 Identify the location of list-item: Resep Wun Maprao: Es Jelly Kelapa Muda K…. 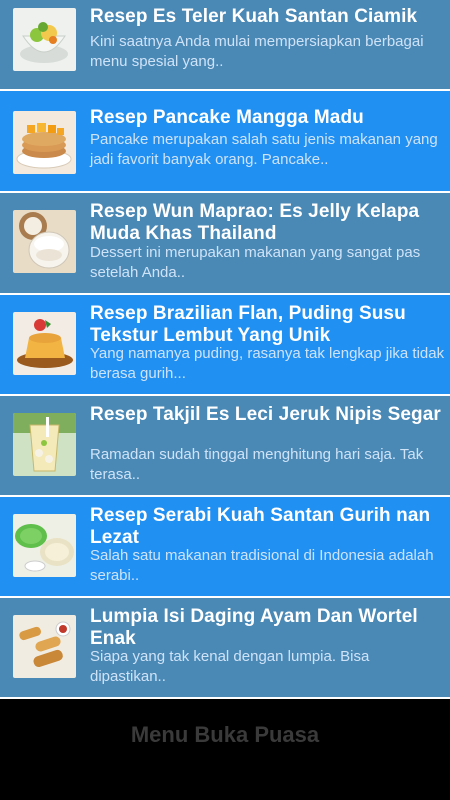
(225, 244).